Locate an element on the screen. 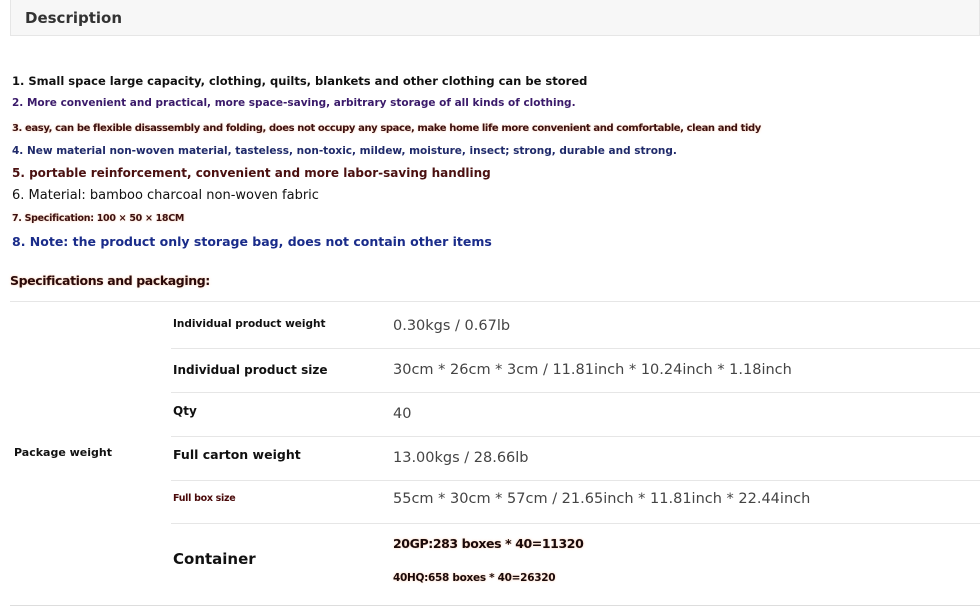 The width and height of the screenshot is (980, 607). container-40hq-value: 40HQ:658 boxes * 40=26320 is located at coordinates (474, 578).